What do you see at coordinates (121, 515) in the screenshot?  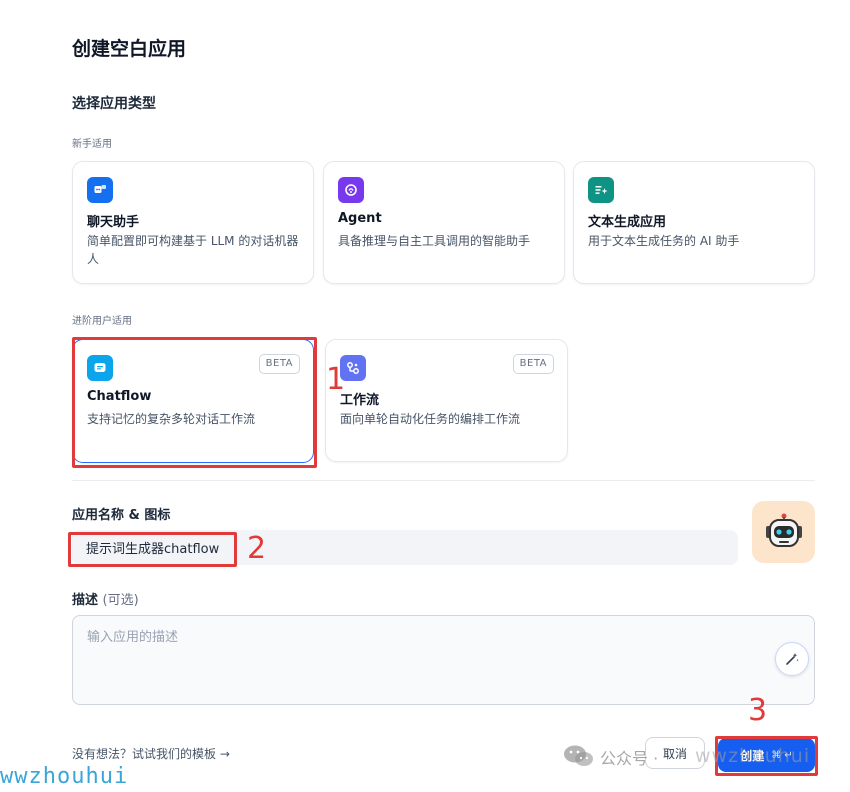 I see `app-name-label: 应用名称 & 图标` at bounding box center [121, 515].